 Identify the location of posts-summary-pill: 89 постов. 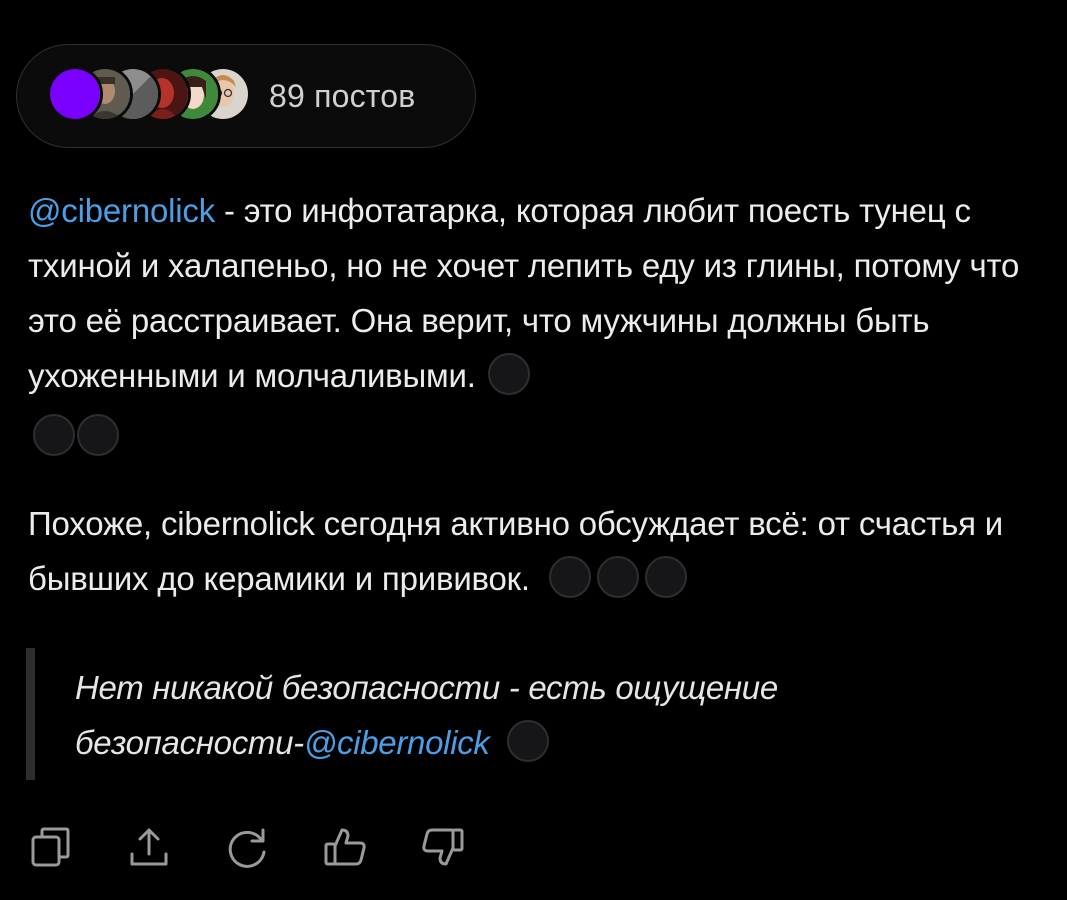
(246, 96).